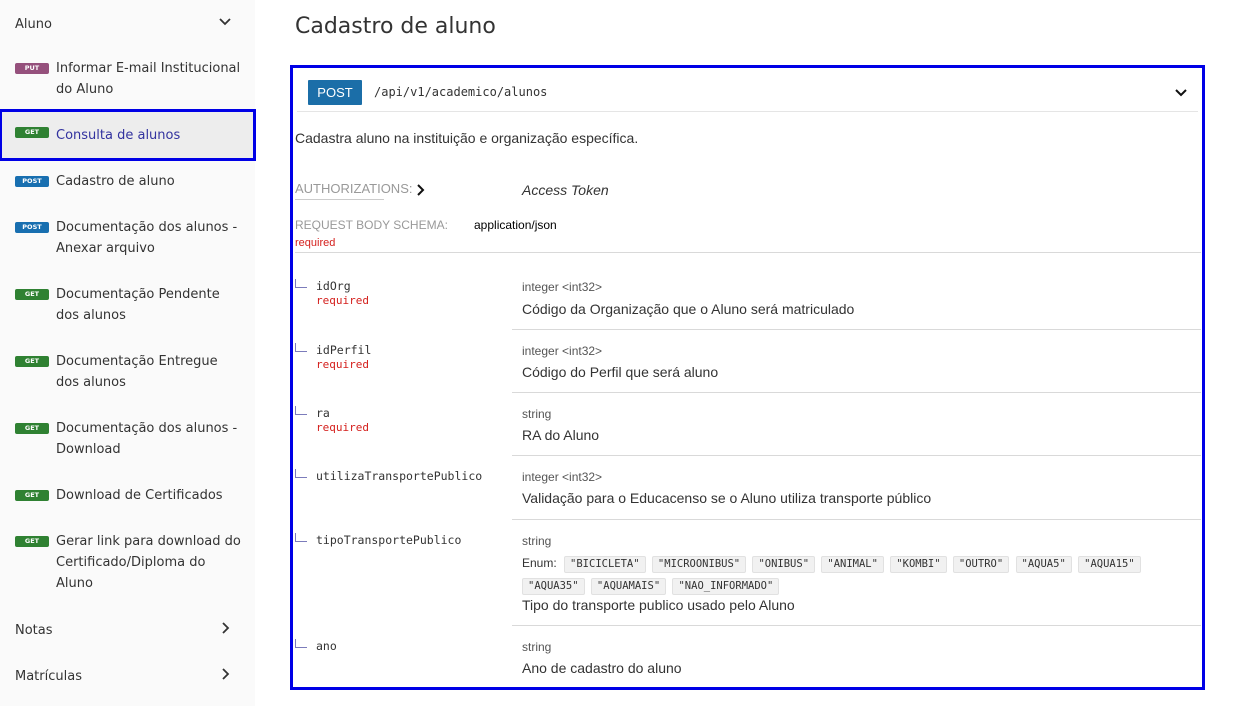 This screenshot has height=706, width=1241. I want to click on enum-value: "AQUA15", so click(1109, 564).